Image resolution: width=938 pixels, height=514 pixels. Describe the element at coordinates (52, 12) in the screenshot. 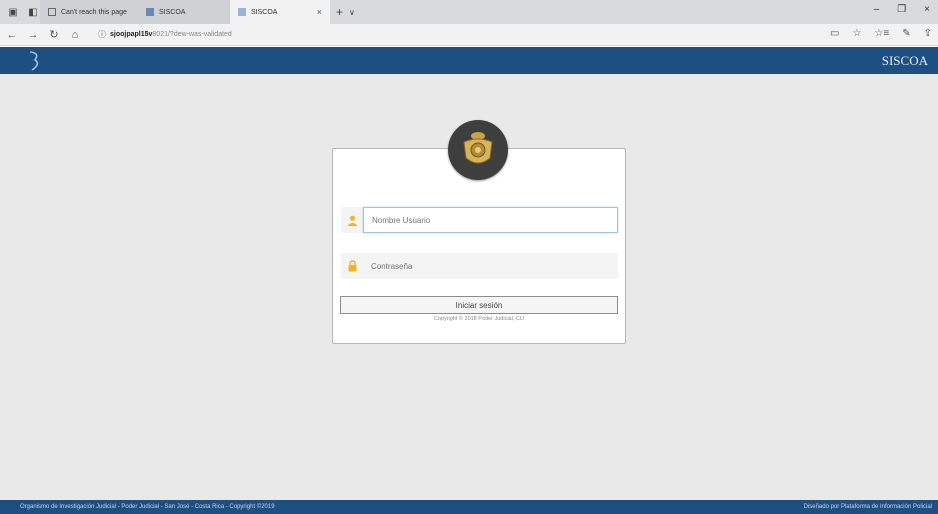

I see `page-icon` at that location.